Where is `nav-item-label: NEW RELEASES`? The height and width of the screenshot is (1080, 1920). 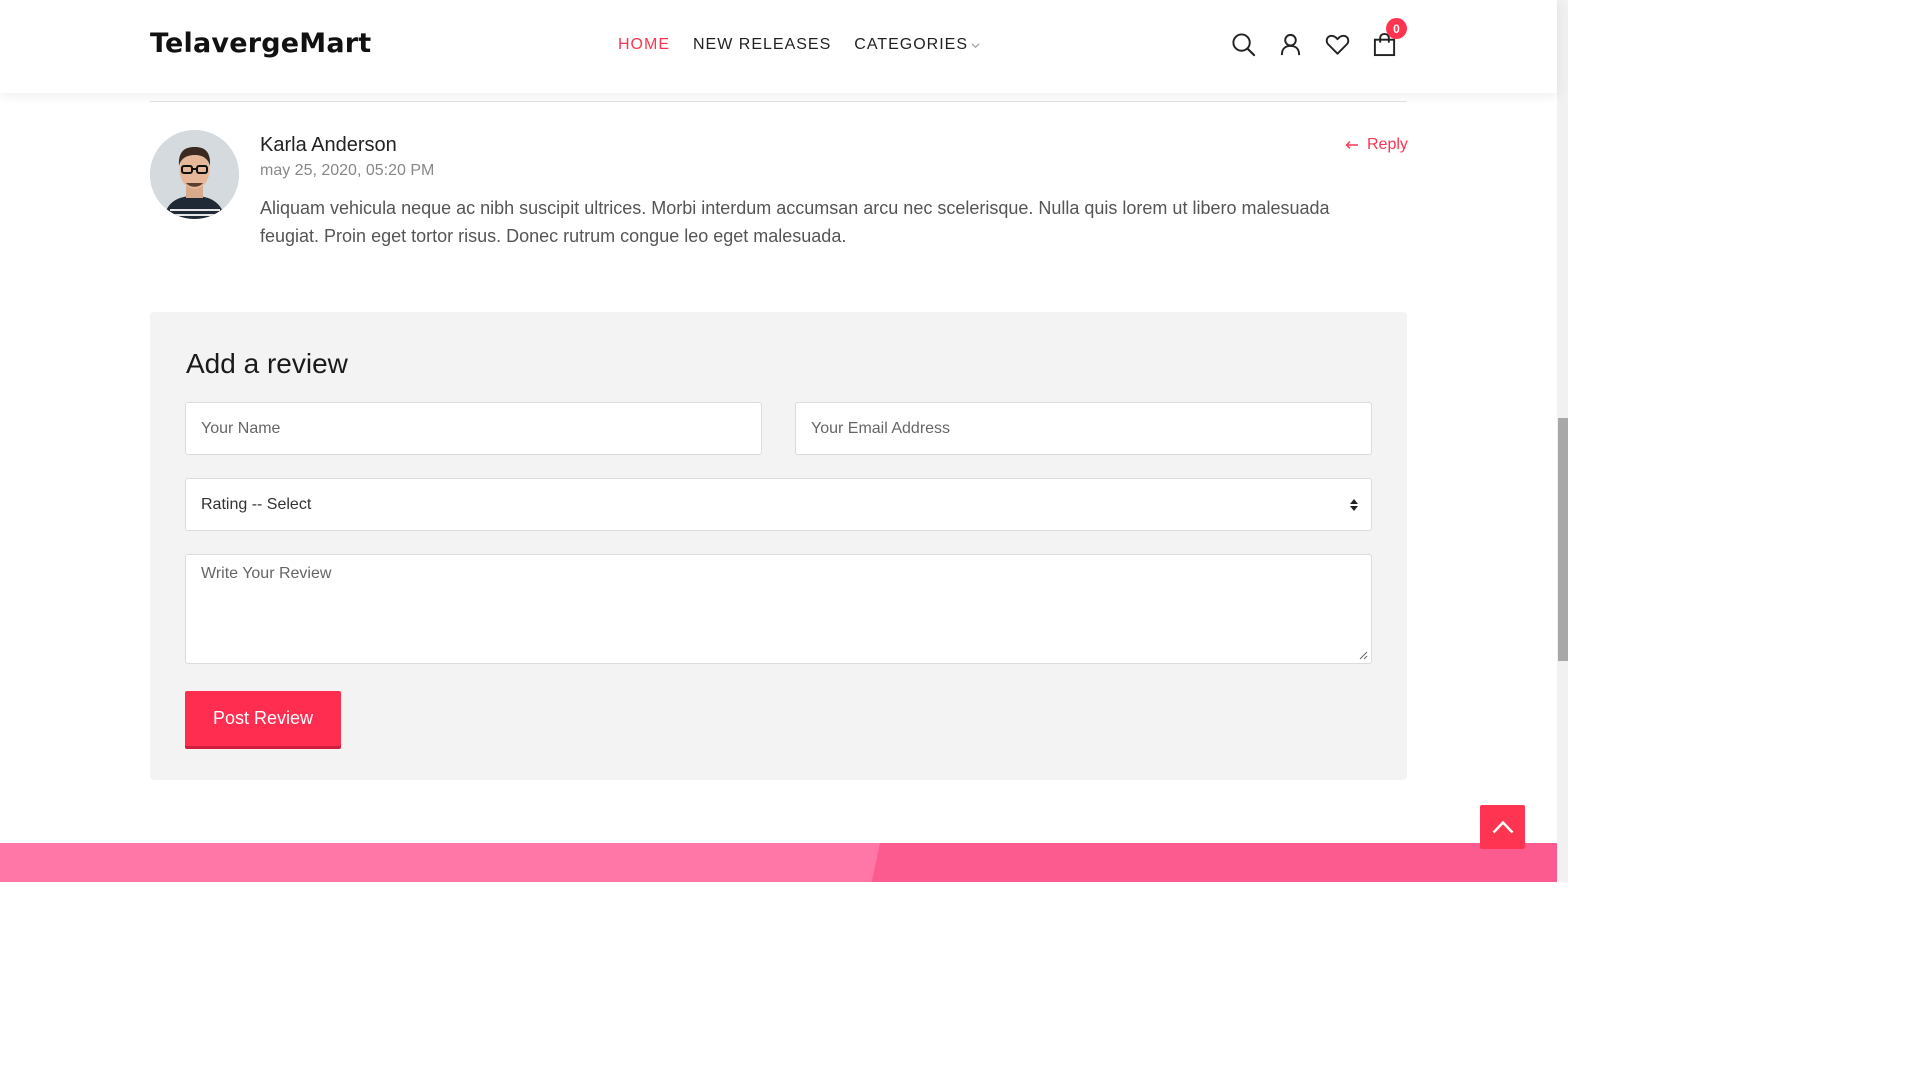 nav-item-label: NEW RELEASES is located at coordinates (762, 44).